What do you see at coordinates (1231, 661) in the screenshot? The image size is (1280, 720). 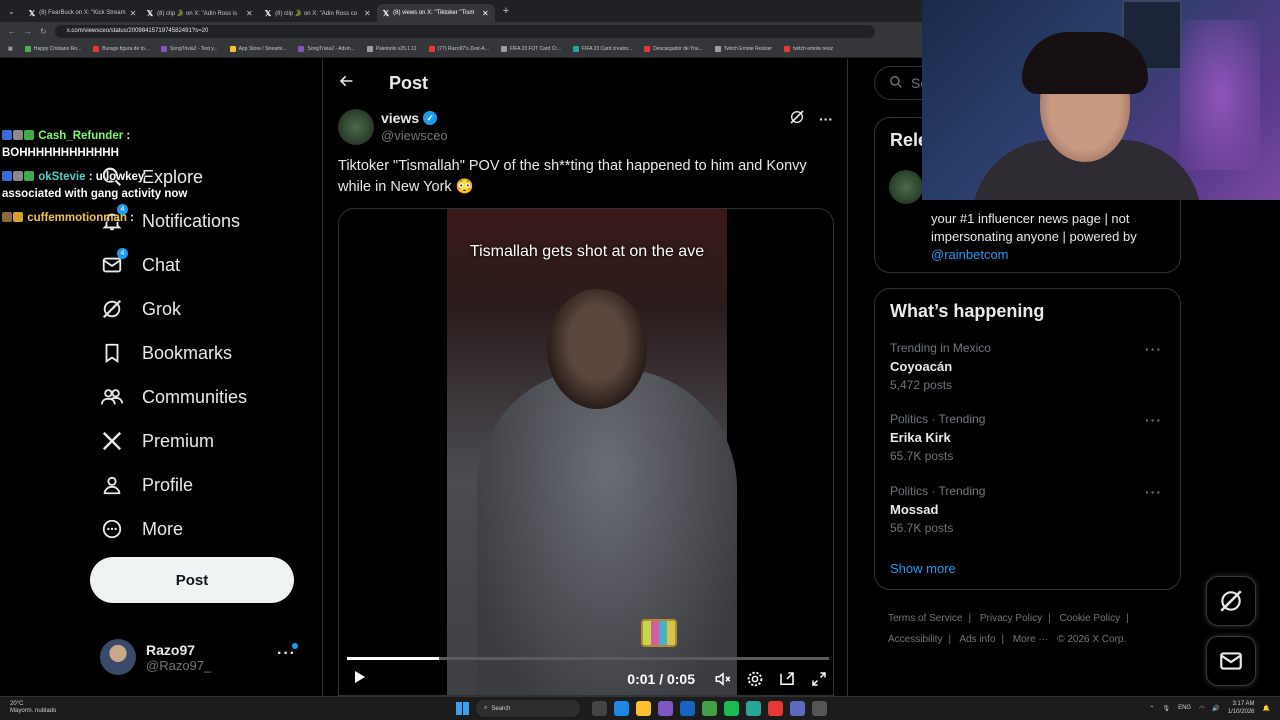 I see `messages-fab-button` at bounding box center [1231, 661].